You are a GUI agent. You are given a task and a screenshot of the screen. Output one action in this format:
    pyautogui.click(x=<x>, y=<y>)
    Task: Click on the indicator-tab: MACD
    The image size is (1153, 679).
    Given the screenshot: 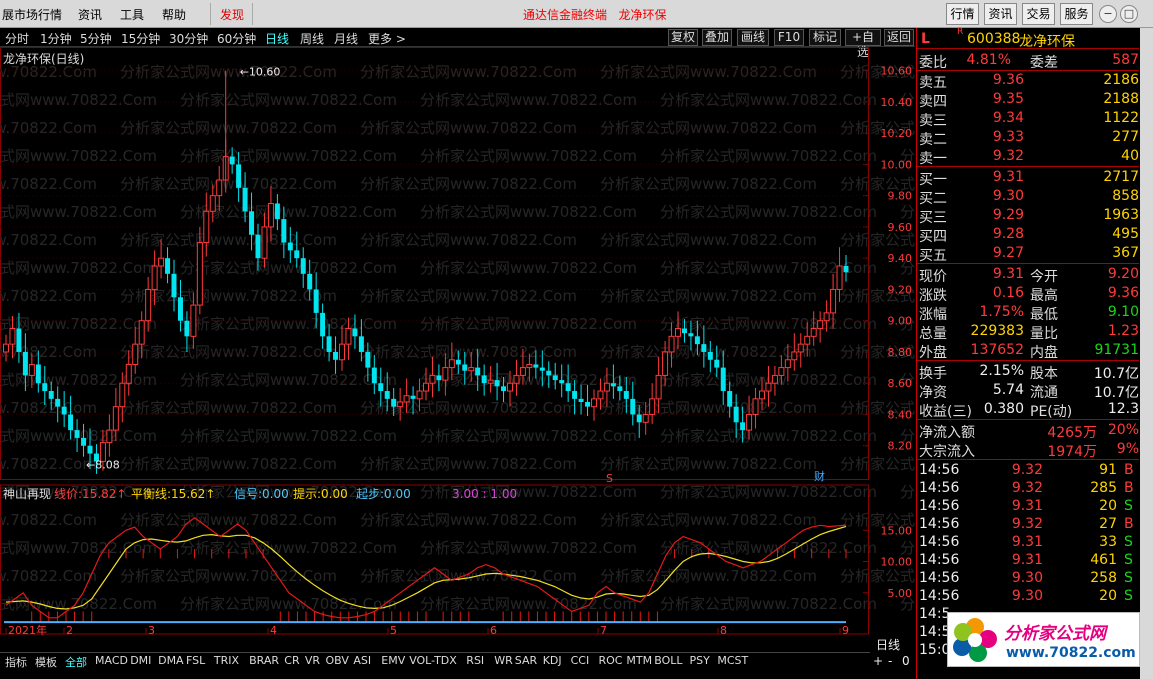 What is the action you would take?
    pyautogui.click(x=111, y=660)
    